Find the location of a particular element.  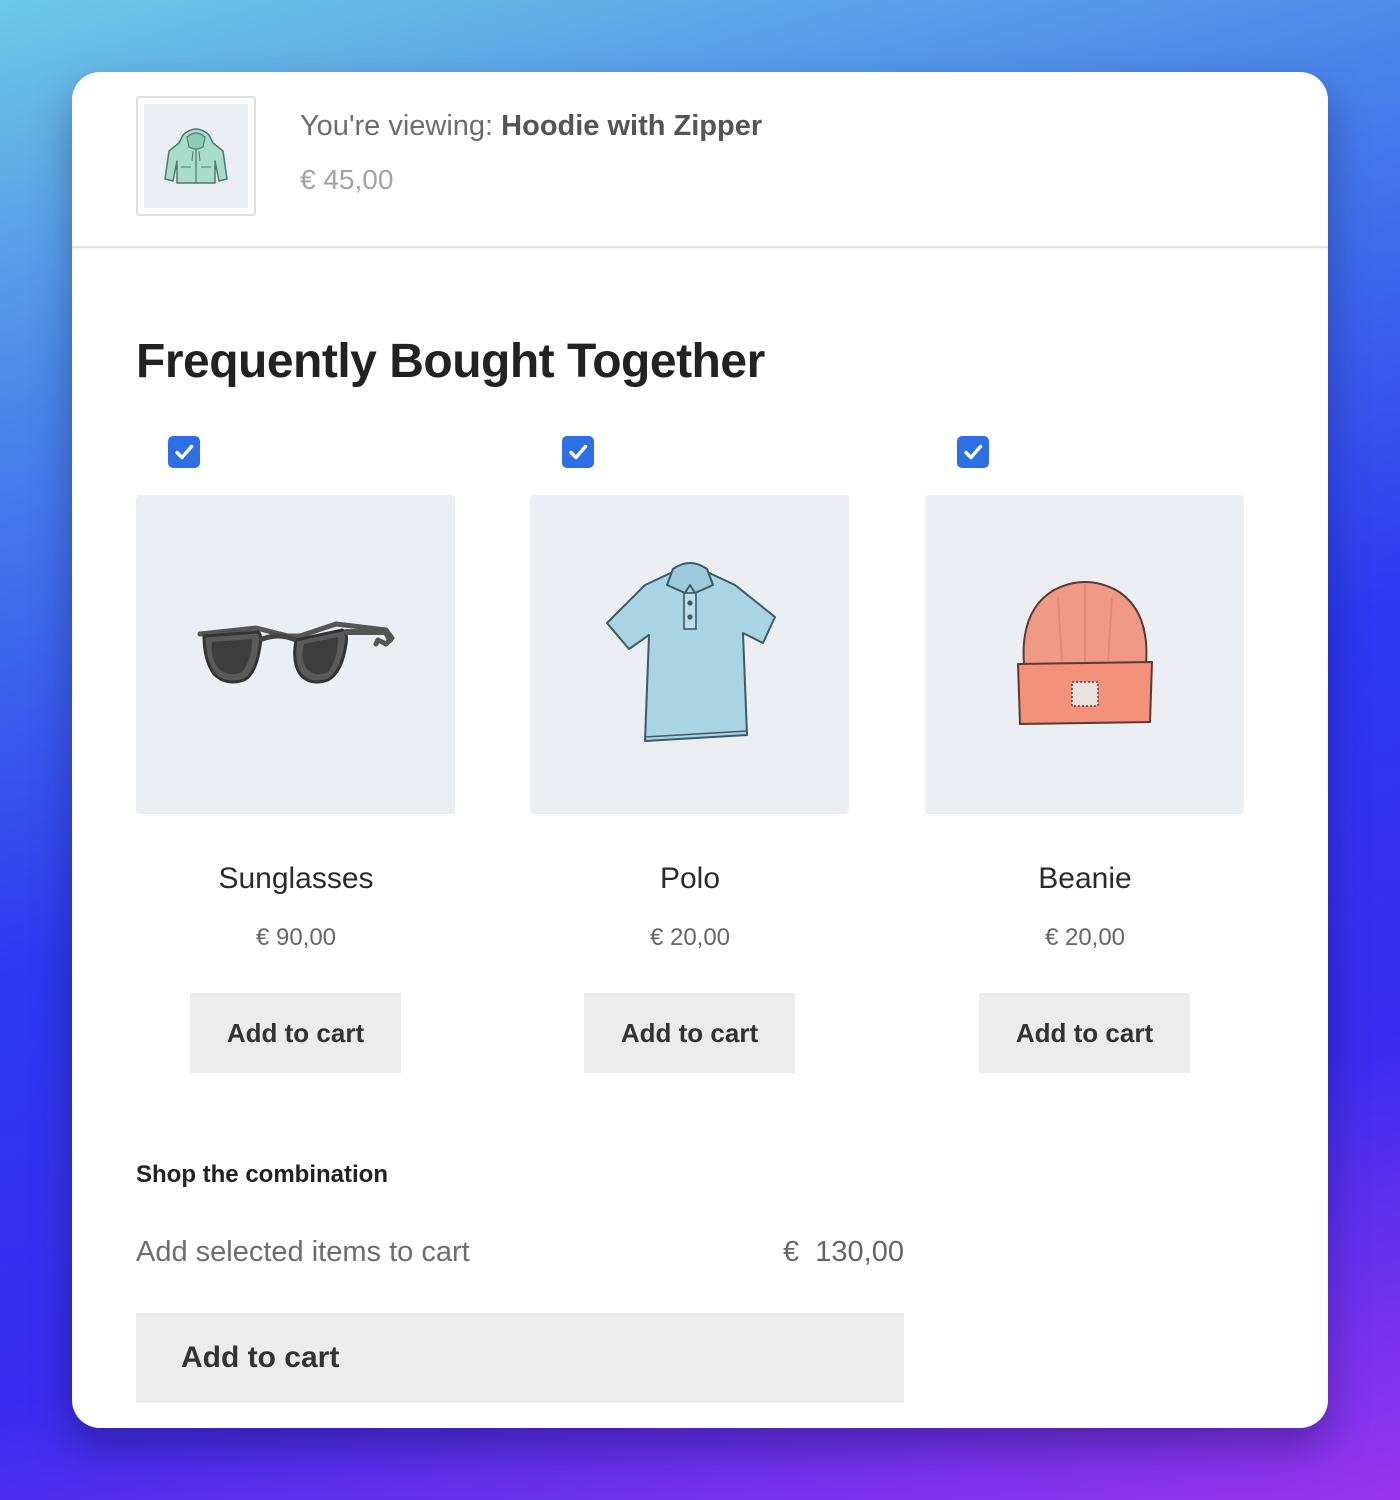

product-thumbnail is located at coordinates (196, 156).